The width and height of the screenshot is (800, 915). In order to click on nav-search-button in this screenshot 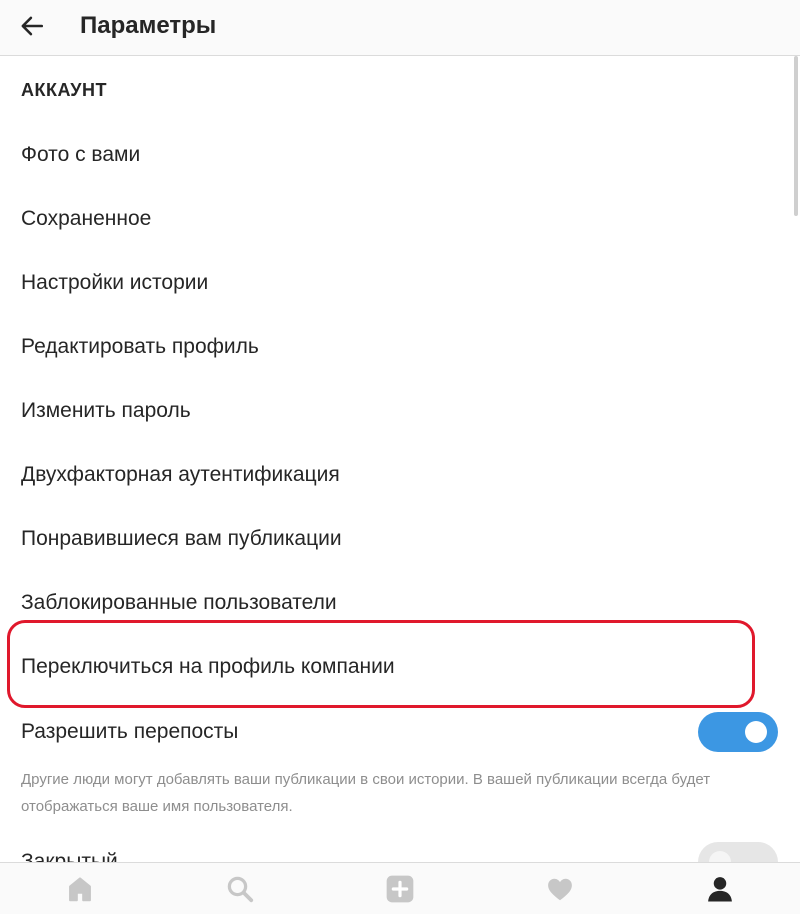, I will do `click(240, 889)`.